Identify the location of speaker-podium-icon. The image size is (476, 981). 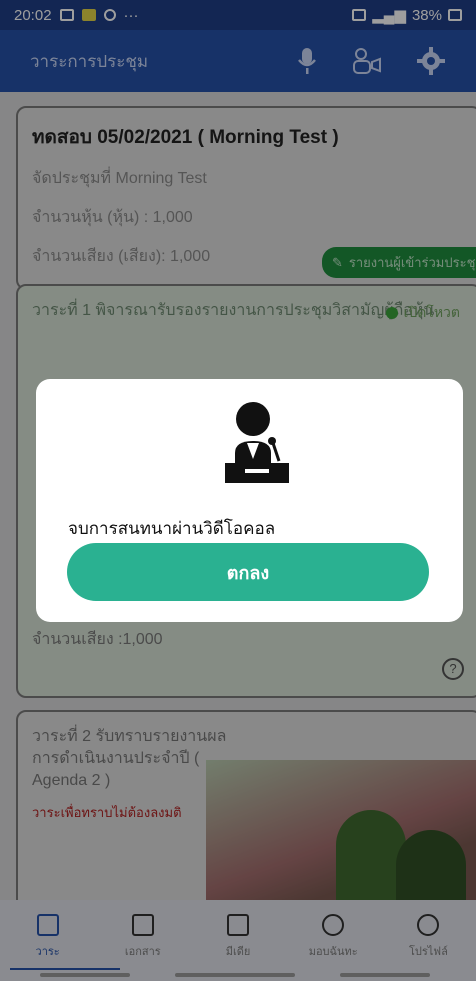
(257, 442).